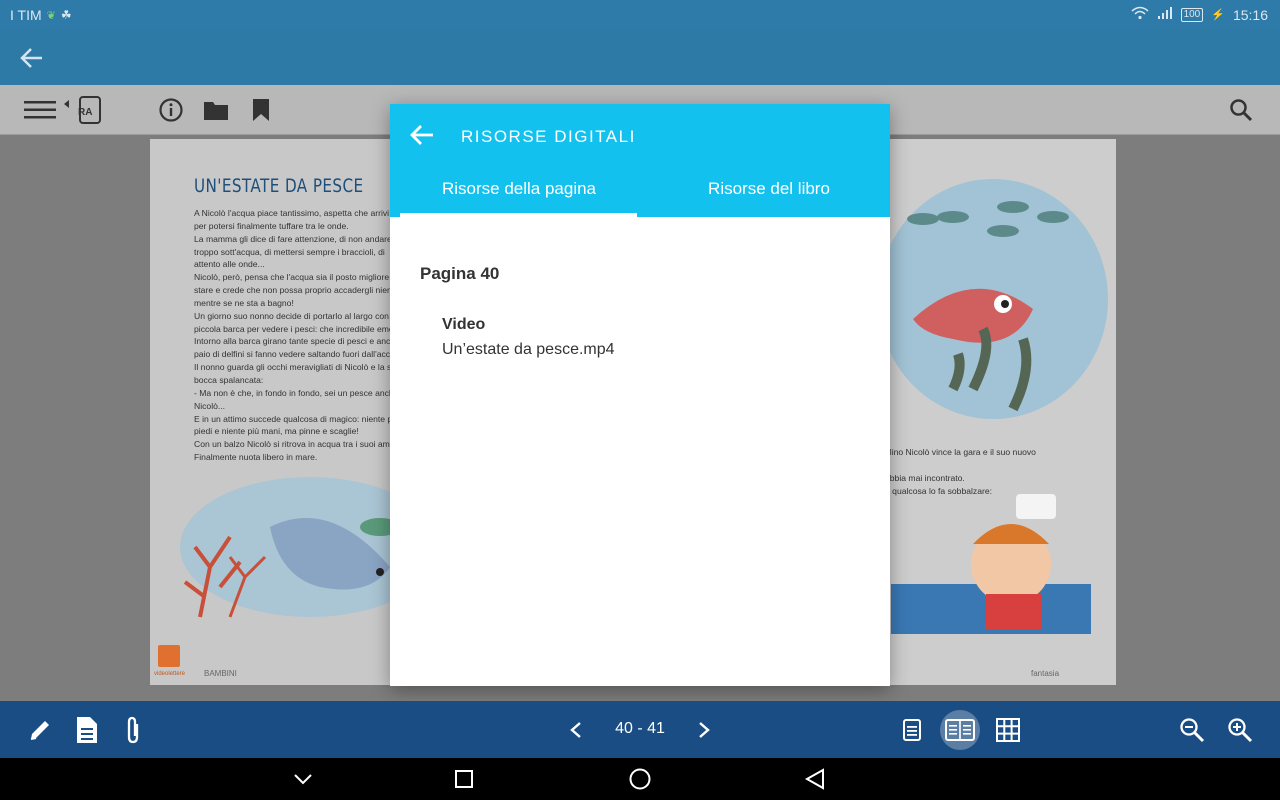  I want to click on tab-book-resources: Risorse del libro, so click(769, 189).